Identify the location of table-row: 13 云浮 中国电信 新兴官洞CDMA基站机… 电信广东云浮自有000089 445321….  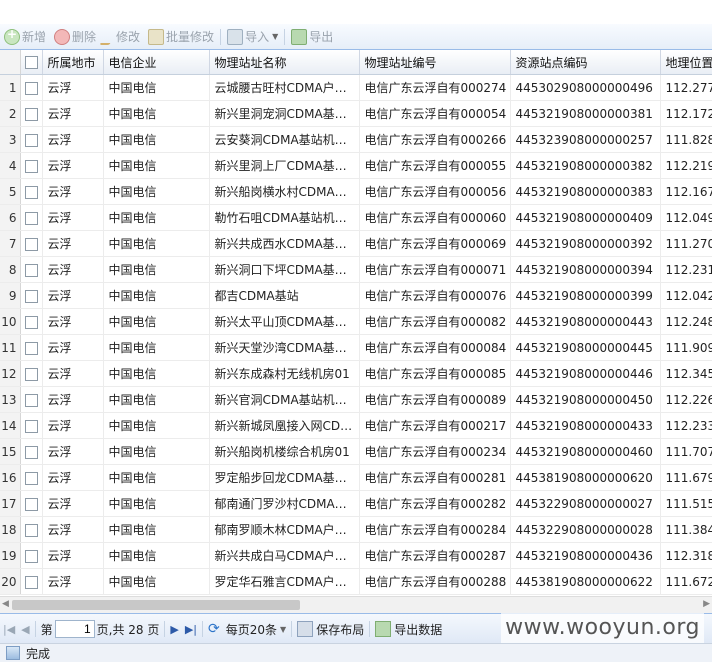
(356, 399).